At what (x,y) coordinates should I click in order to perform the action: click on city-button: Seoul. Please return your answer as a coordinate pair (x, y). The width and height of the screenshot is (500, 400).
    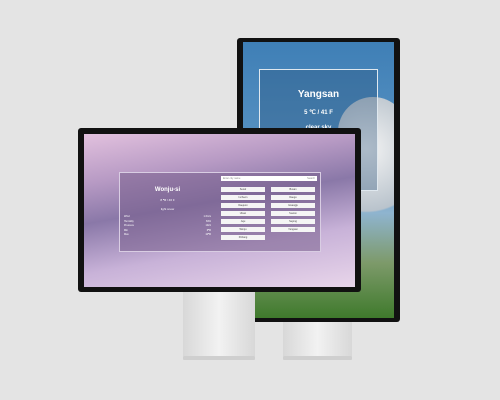
    Looking at the image, I should click on (243, 189).